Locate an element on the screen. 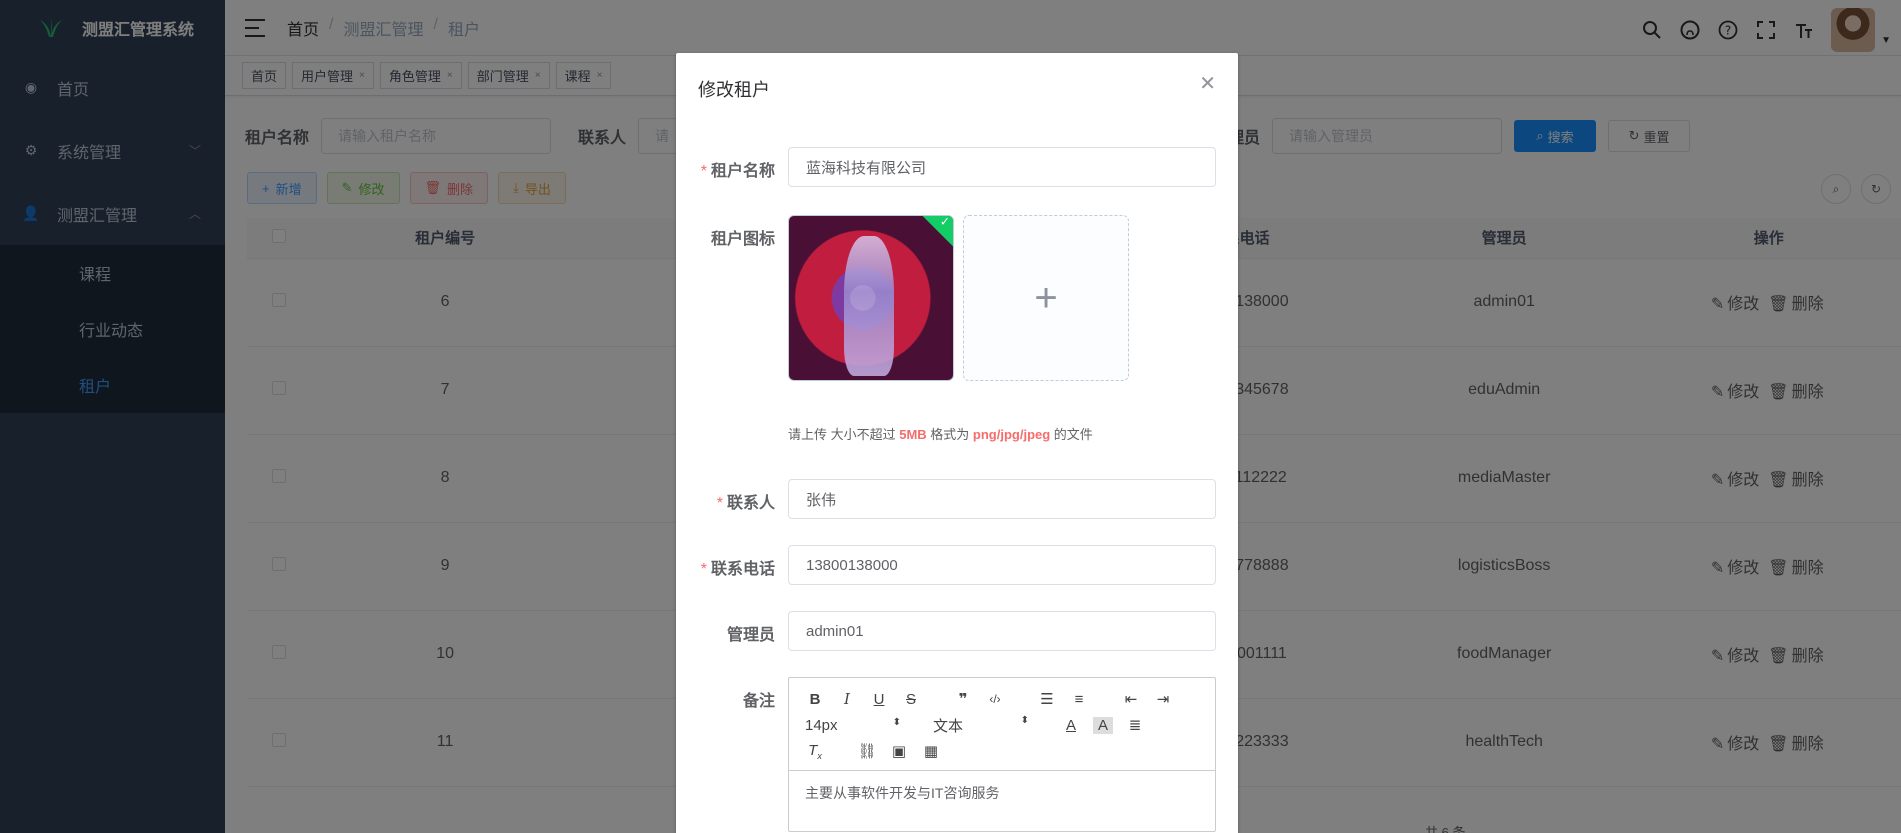  editor-content: 主要从事软件开发与IT咨询服务 is located at coordinates (1002, 801).